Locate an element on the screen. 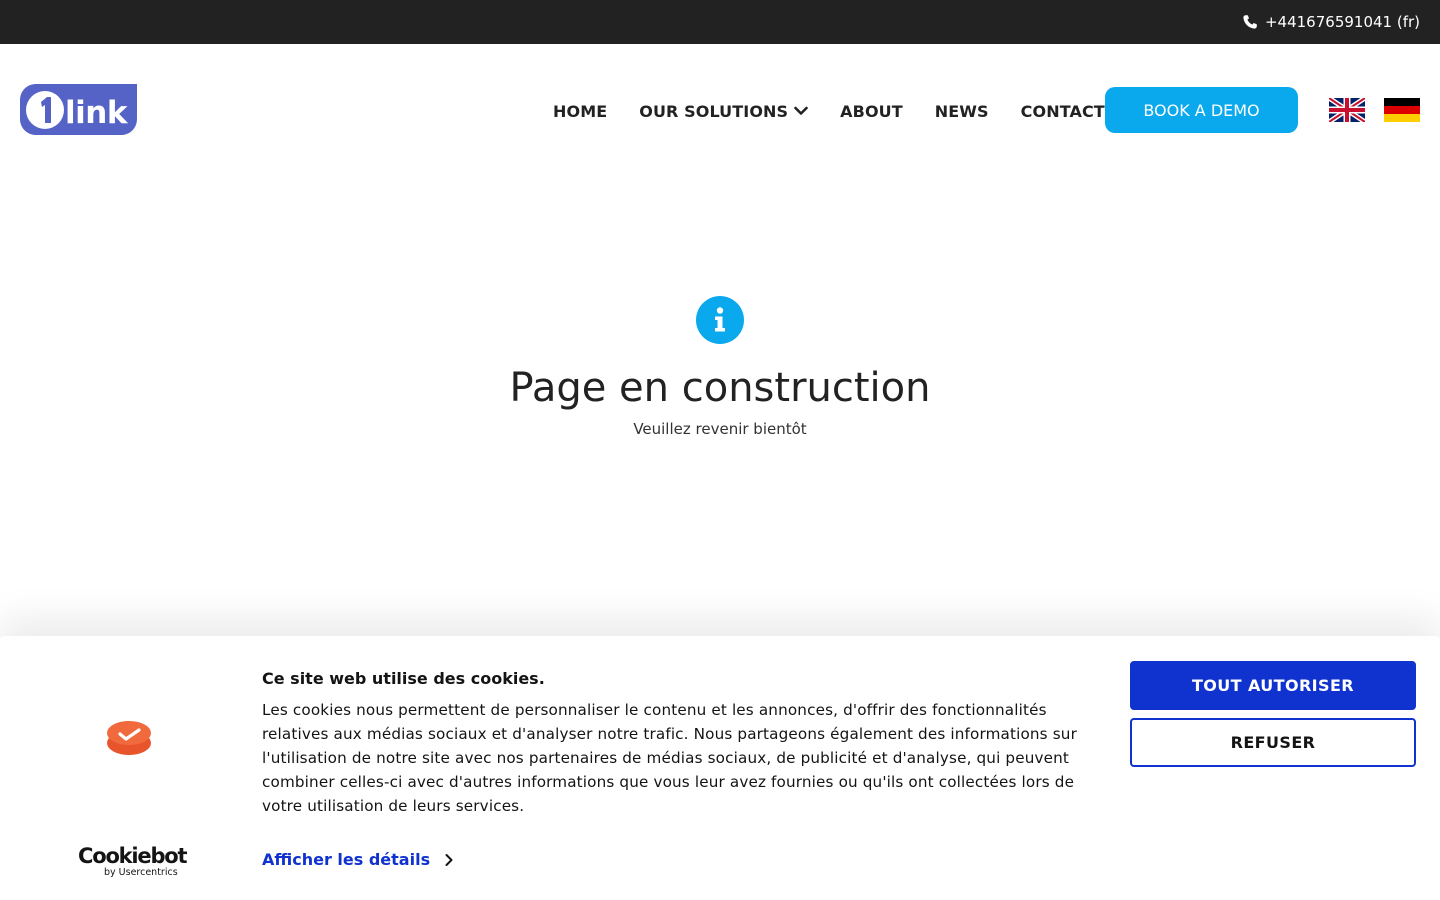  nav-home-label: HOME is located at coordinates (580, 111).